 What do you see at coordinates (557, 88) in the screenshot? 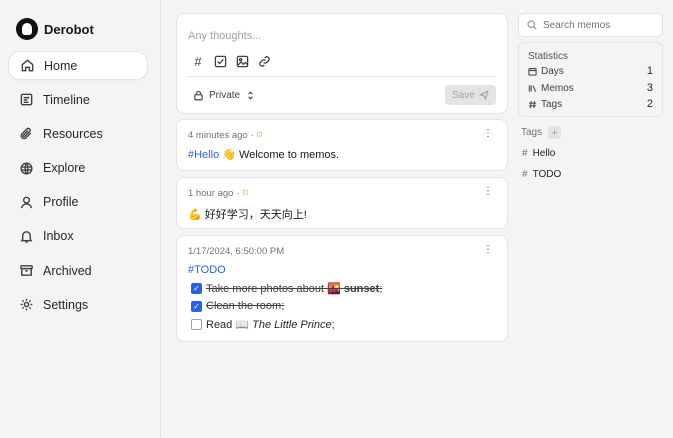
I see `stat-label: Memos` at bounding box center [557, 88].